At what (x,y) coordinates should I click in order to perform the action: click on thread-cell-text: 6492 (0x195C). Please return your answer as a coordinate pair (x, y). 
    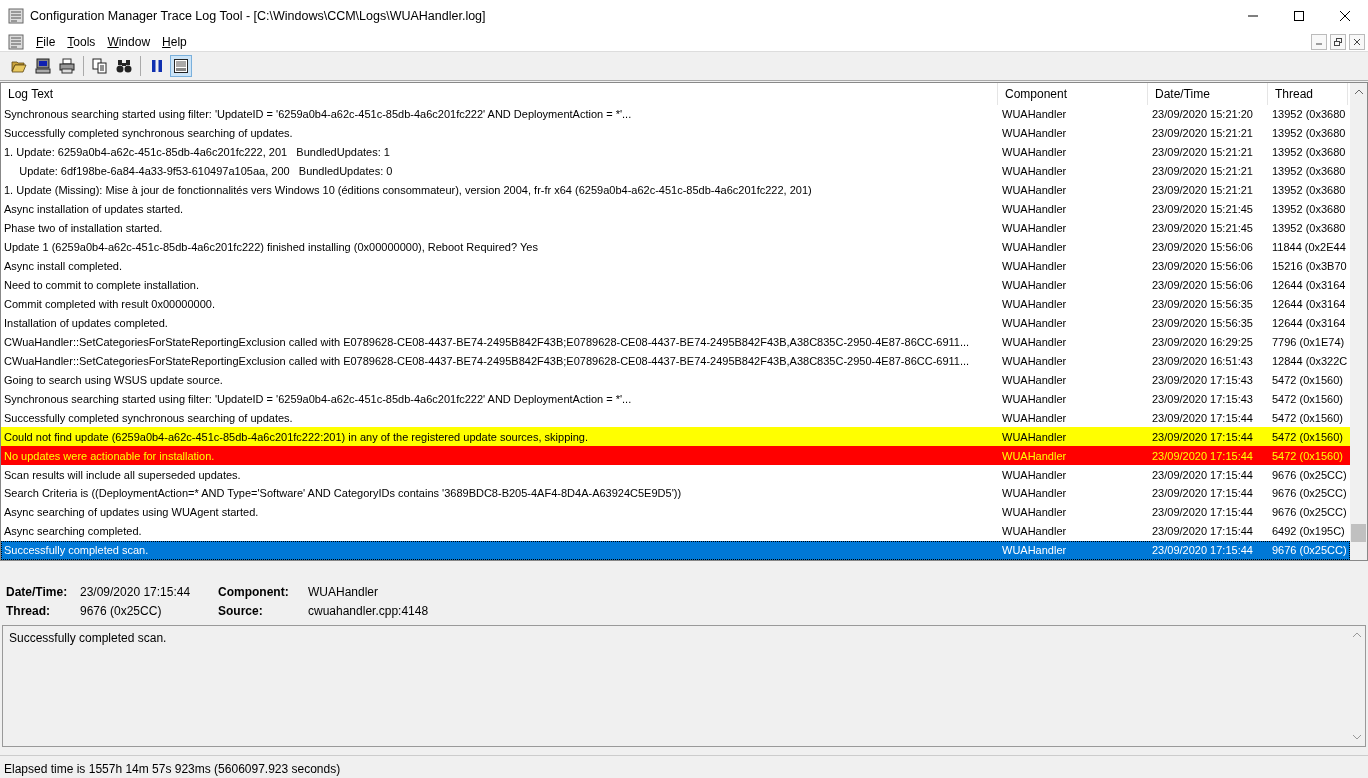
    Looking at the image, I should click on (1308, 531).